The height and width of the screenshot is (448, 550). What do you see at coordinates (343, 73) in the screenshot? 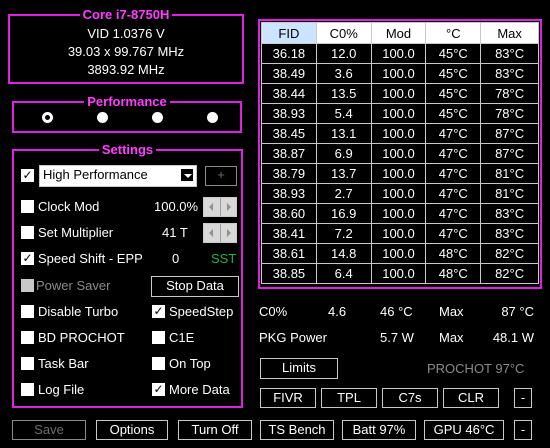
I see `cell-c0: 3.6` at bounding box center [343, 73].